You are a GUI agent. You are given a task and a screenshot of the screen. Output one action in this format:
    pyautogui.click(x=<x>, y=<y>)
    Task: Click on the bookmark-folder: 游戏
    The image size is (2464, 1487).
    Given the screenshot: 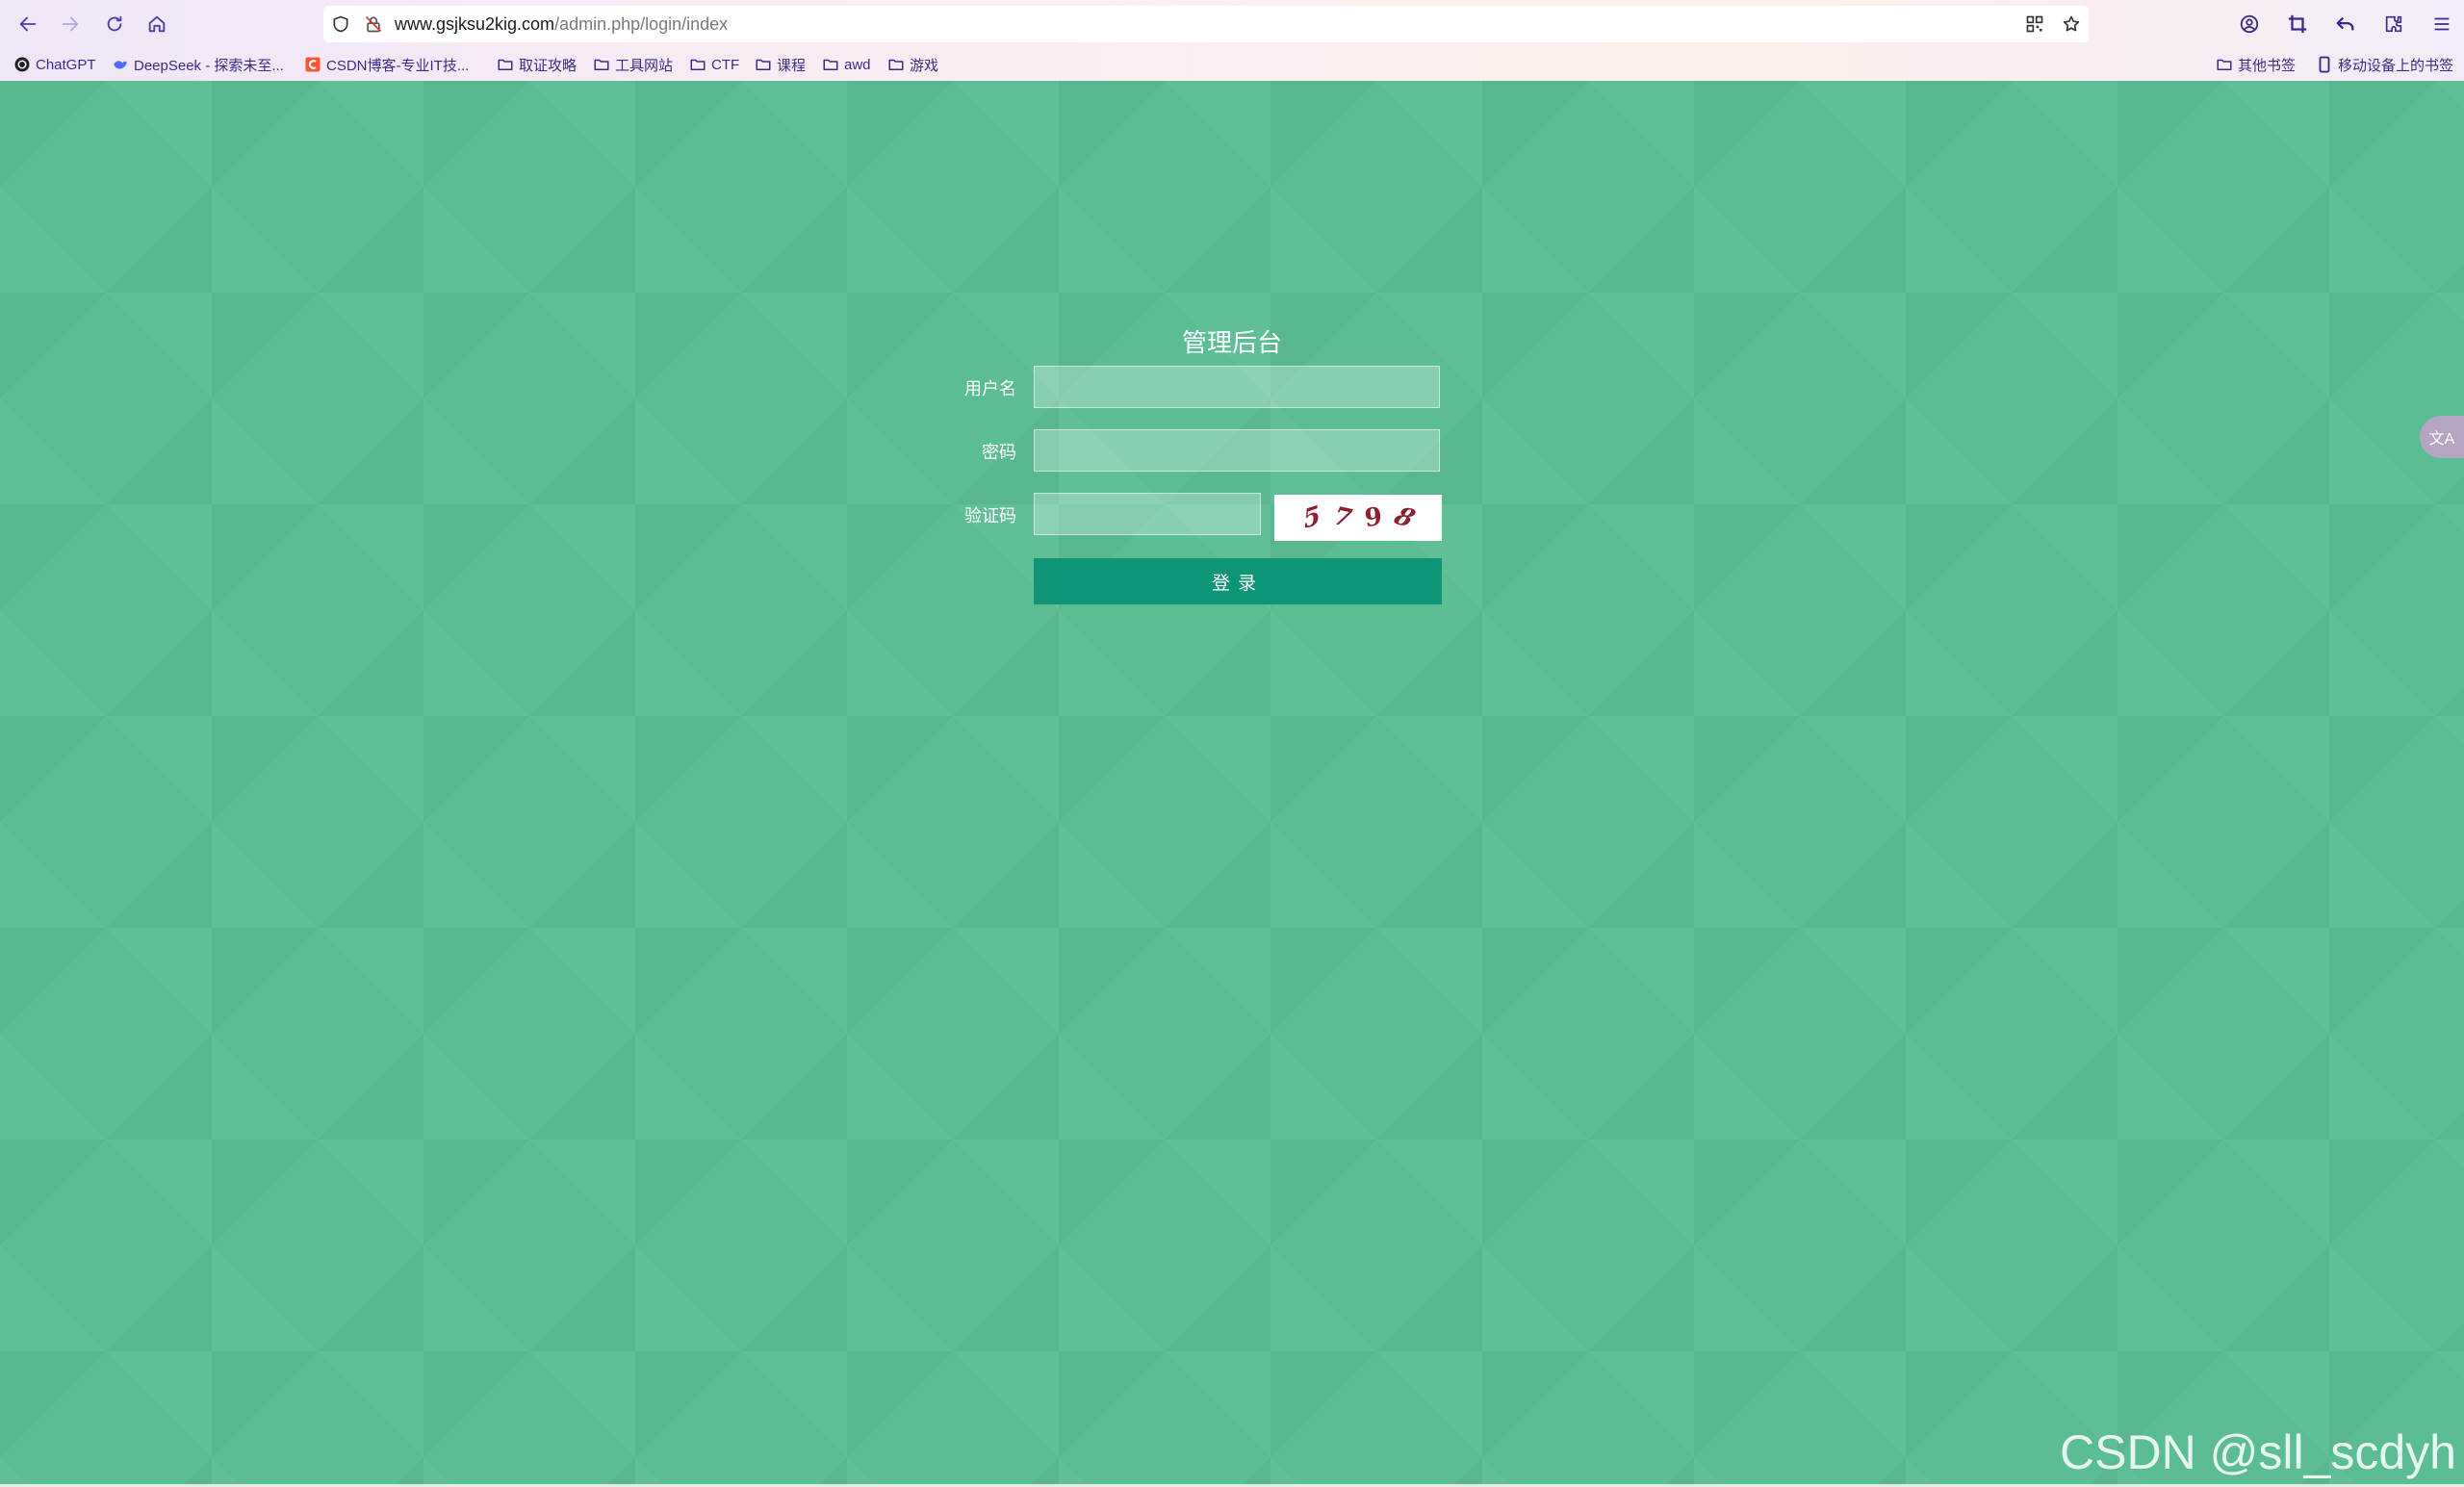 What is the action you would take?
    pyautogui.click(x=912, y=64)
    